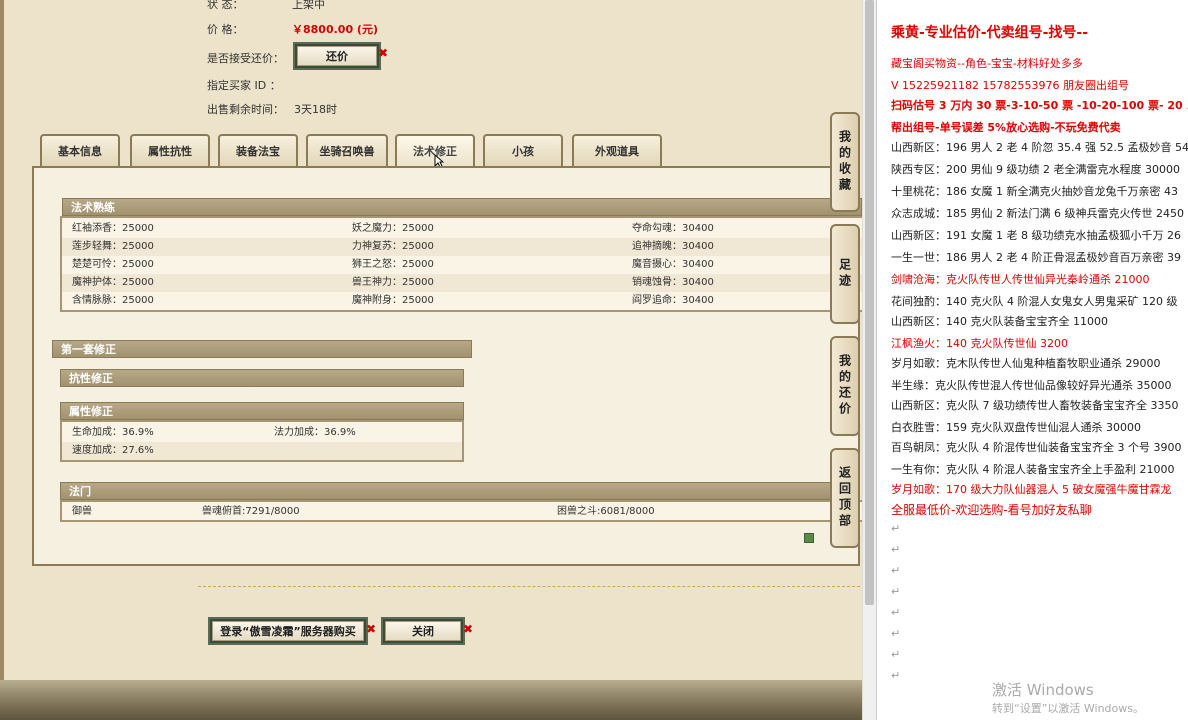  Describe the element at coordinates (113, 450) in the screenshot. I see `table-cell: 速度加成：27.6%` at that location.